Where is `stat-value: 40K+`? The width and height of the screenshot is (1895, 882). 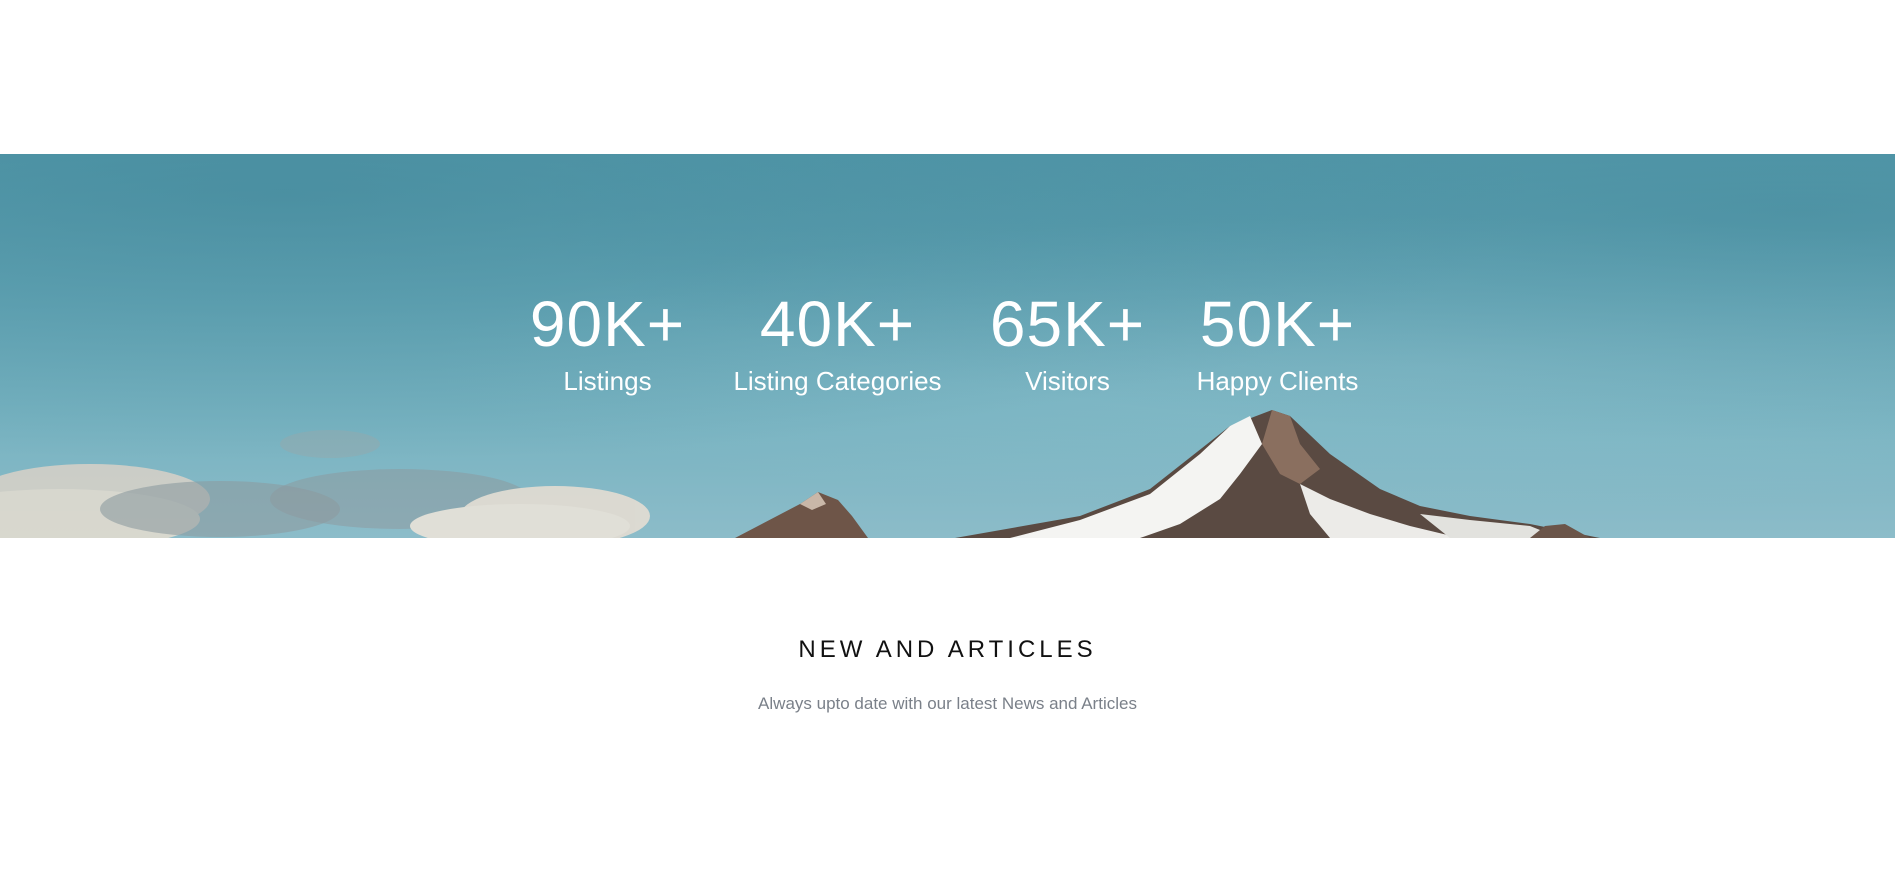 stat-value: 40K+ is located at coordinates (837, 324).